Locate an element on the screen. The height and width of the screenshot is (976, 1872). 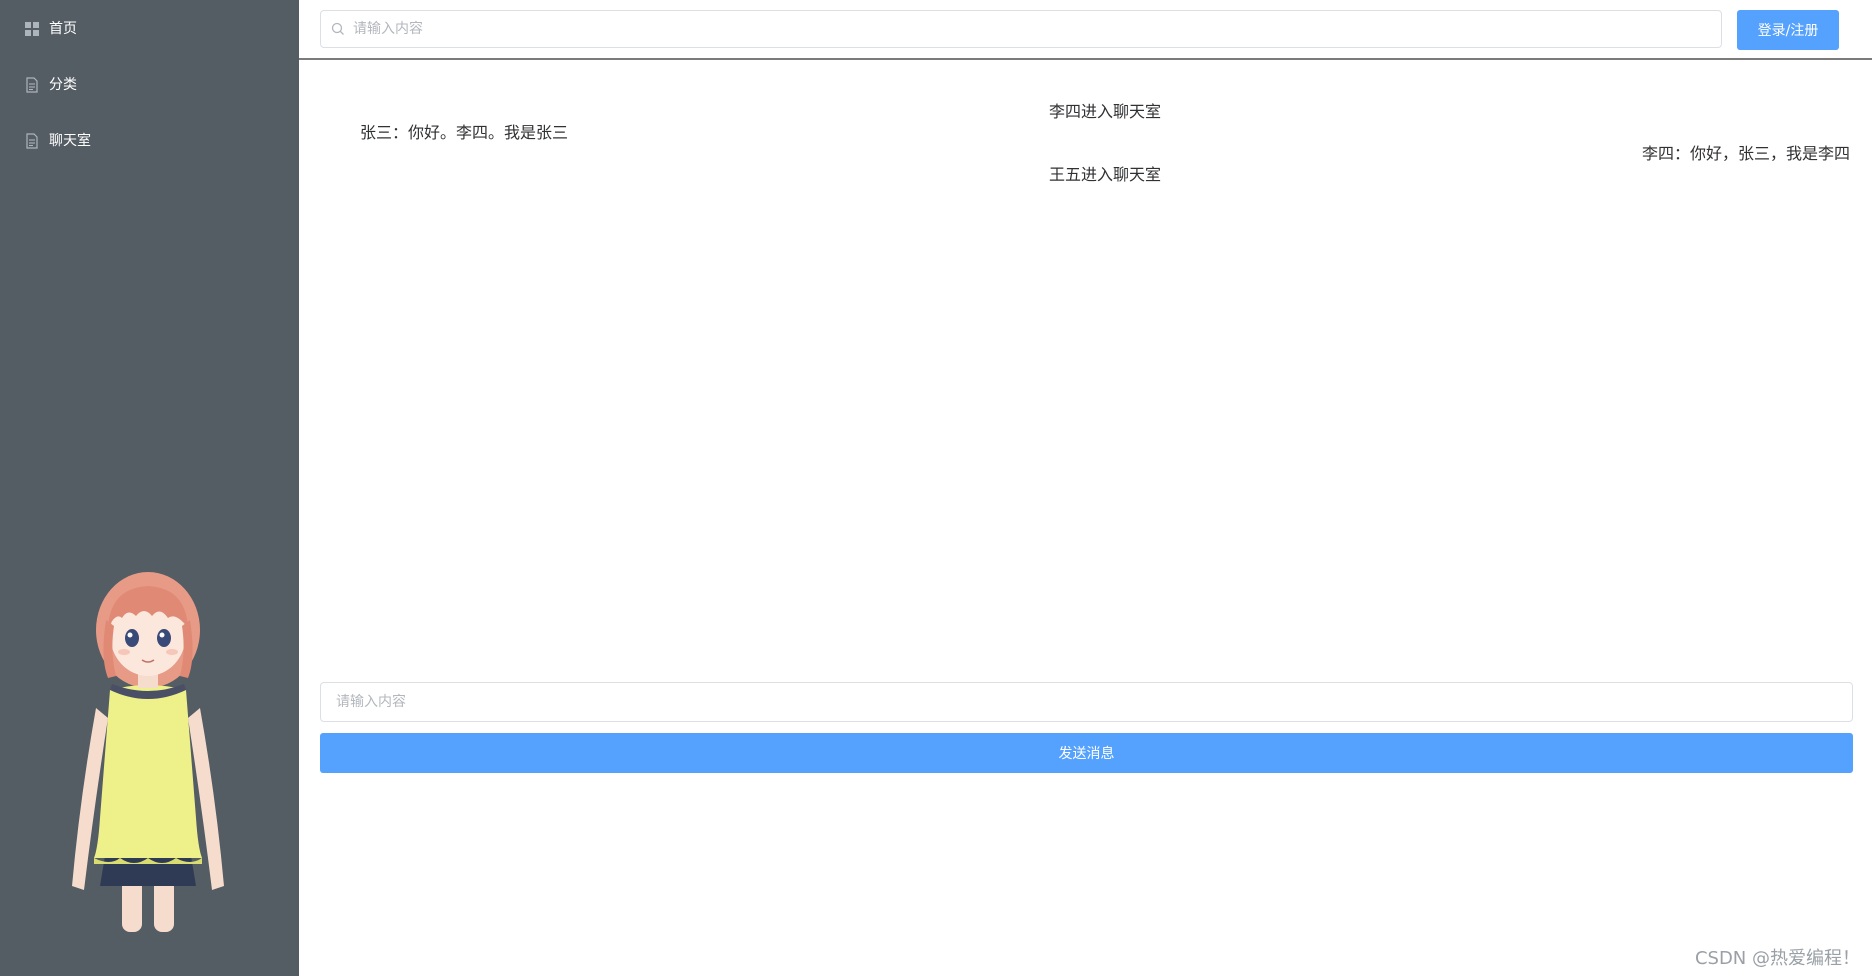
message-right: 李四：你好，张三，我是李四 is located at coordinates (1745, 153).